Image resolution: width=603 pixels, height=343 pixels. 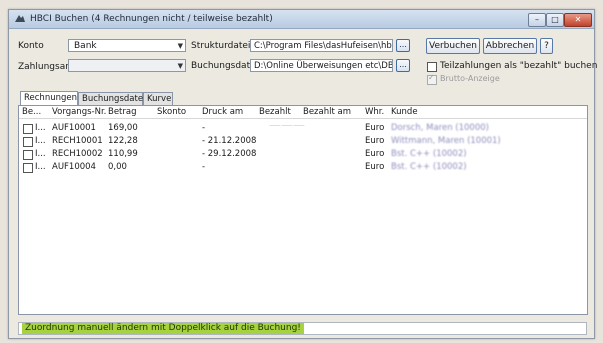 I want to click on row-druck: - 29.12.2008, so click(x=229, y=154).